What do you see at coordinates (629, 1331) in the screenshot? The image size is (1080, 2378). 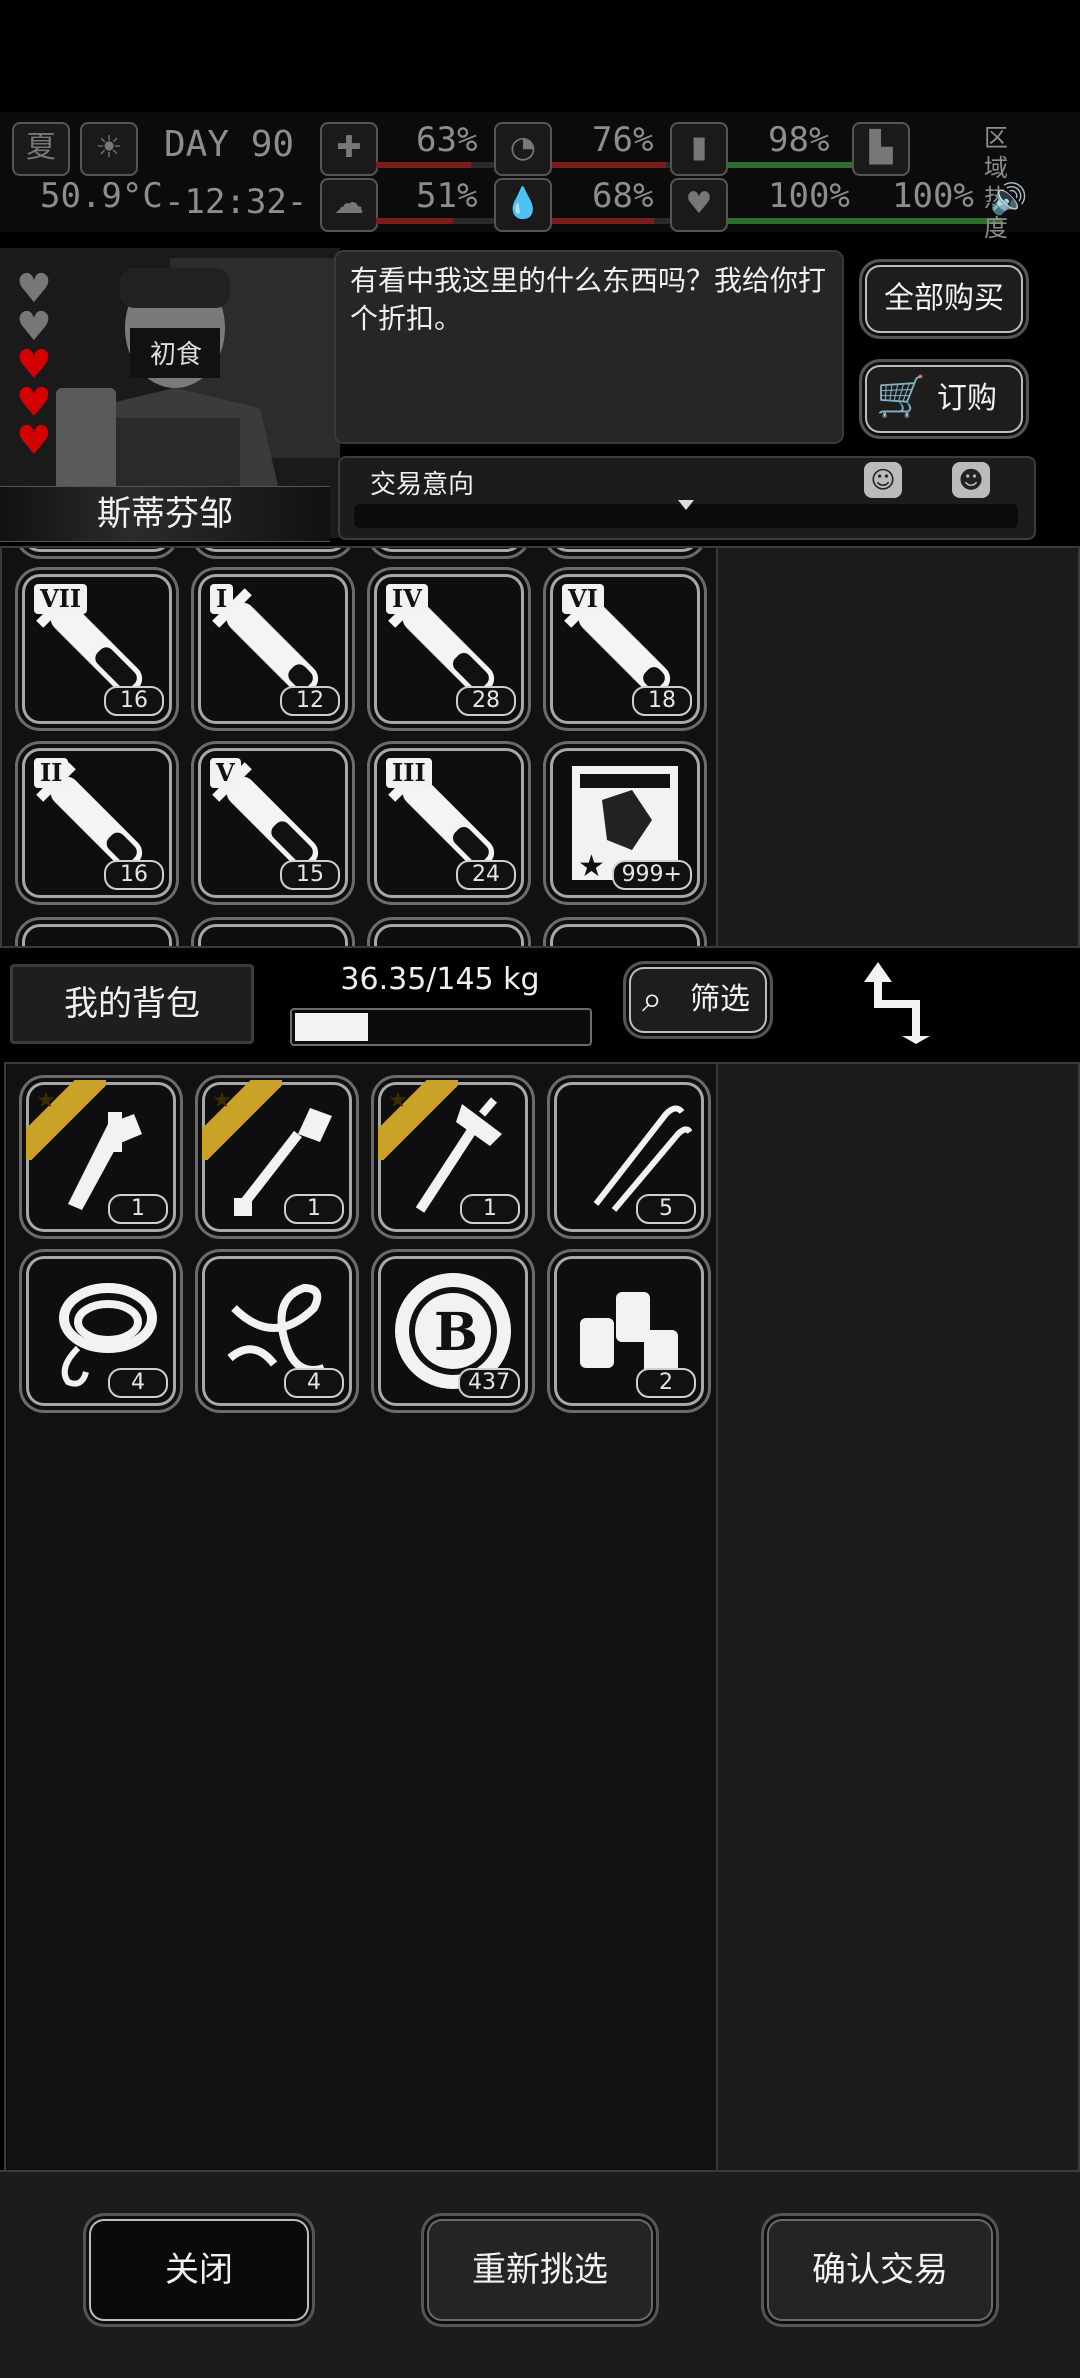 I see `backpack-item-slot: 2` at bounding box center [629, 1331].